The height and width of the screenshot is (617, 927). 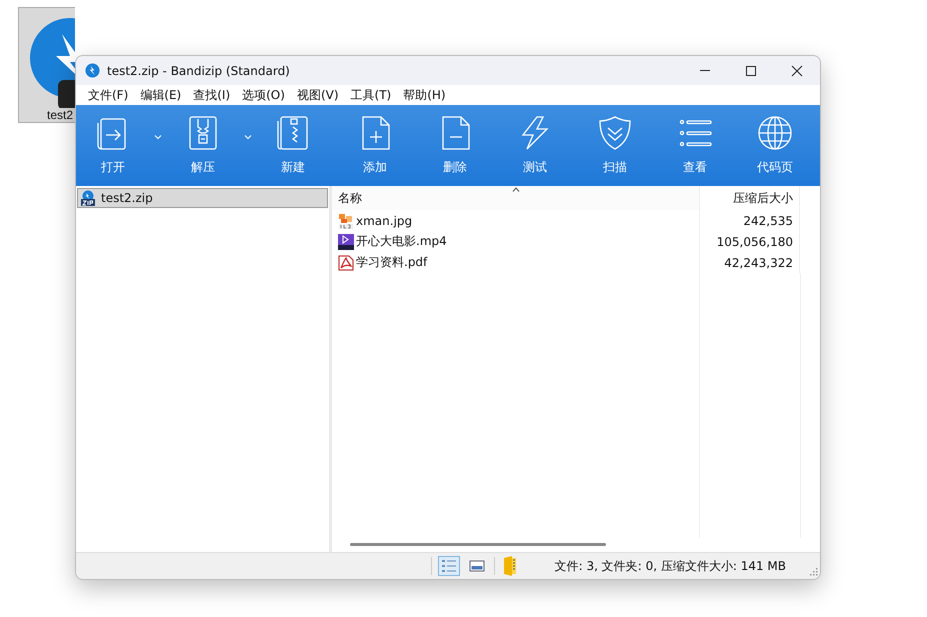 What do you see at coordinates (371, 95) in the screenshot?
I see `menu-item: 工具(T)` at bounding box center [371, 95].